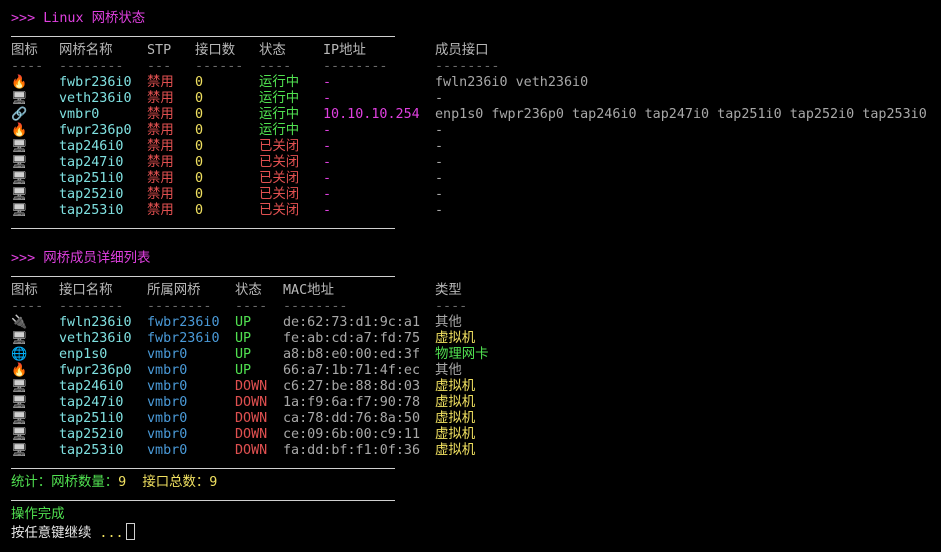 This screenshot has height=552, width=941. I want to click on bridge-row: 🔥 fwpr236p0 禁用 0 运行中 - -, so click(470, 131).